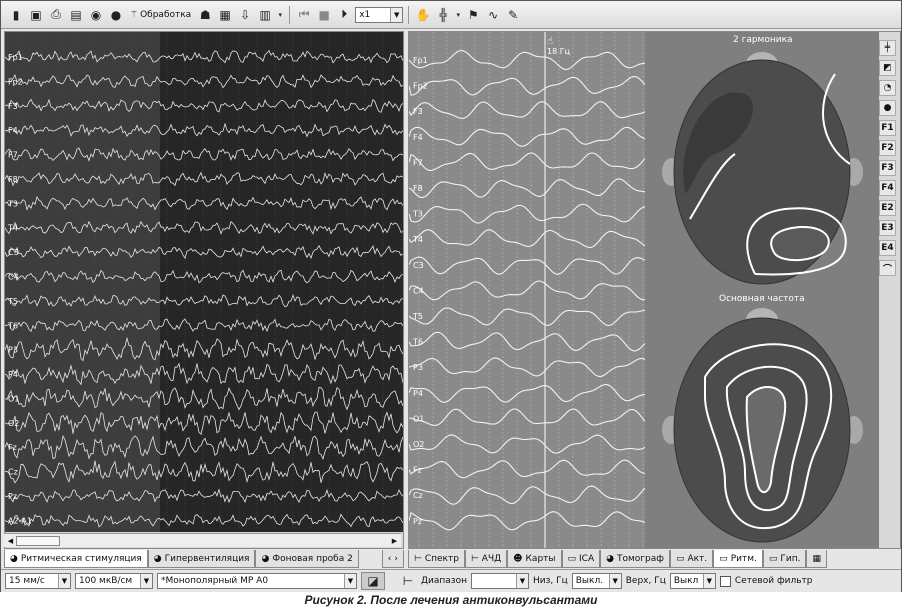  I want to click on tab-hyperventilation: ◕ Гипервентиляция, so click(201, 559).